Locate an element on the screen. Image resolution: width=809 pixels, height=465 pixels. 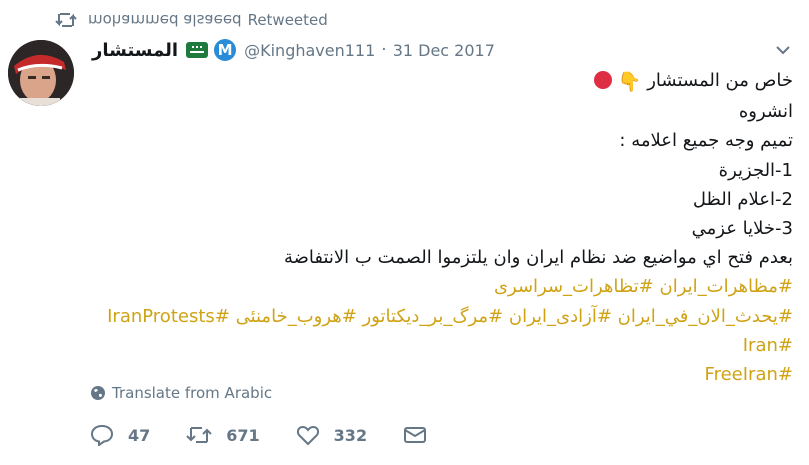
translate-link: Translate from Arabic is located at coordinates (181, 393).